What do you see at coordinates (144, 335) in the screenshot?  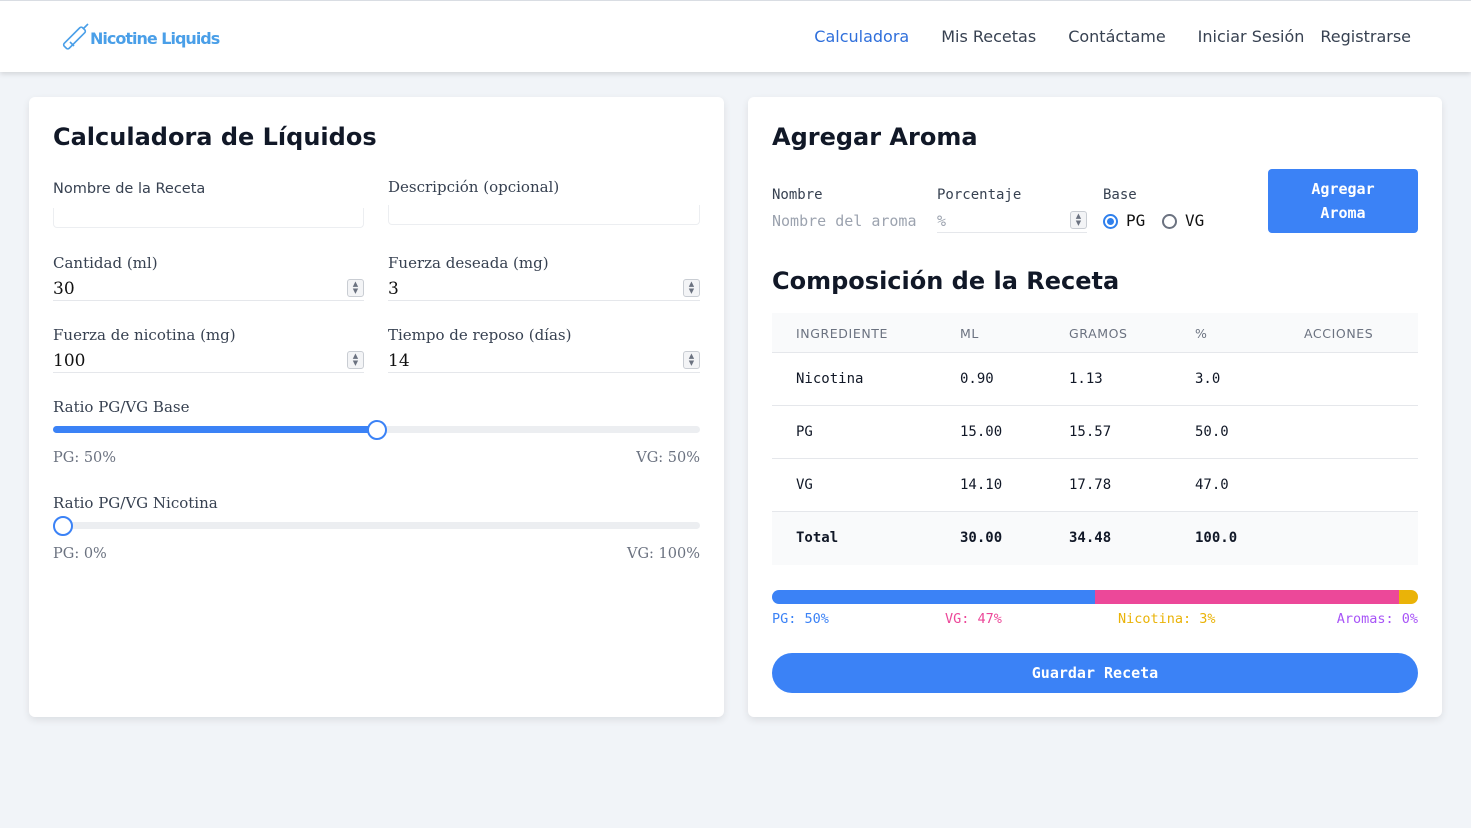 I see `nicotine-strength-label: Fuerza de nicotina (mg)` at bounding box center [144, 335].